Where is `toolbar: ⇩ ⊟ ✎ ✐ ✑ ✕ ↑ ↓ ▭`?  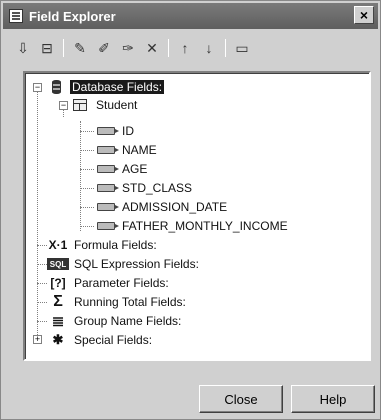 toolbar: ⇩ ⊟ ✎ ✐ ✑ ✕ ↑ ↓ ▭ is located at coordinates (190, 48).